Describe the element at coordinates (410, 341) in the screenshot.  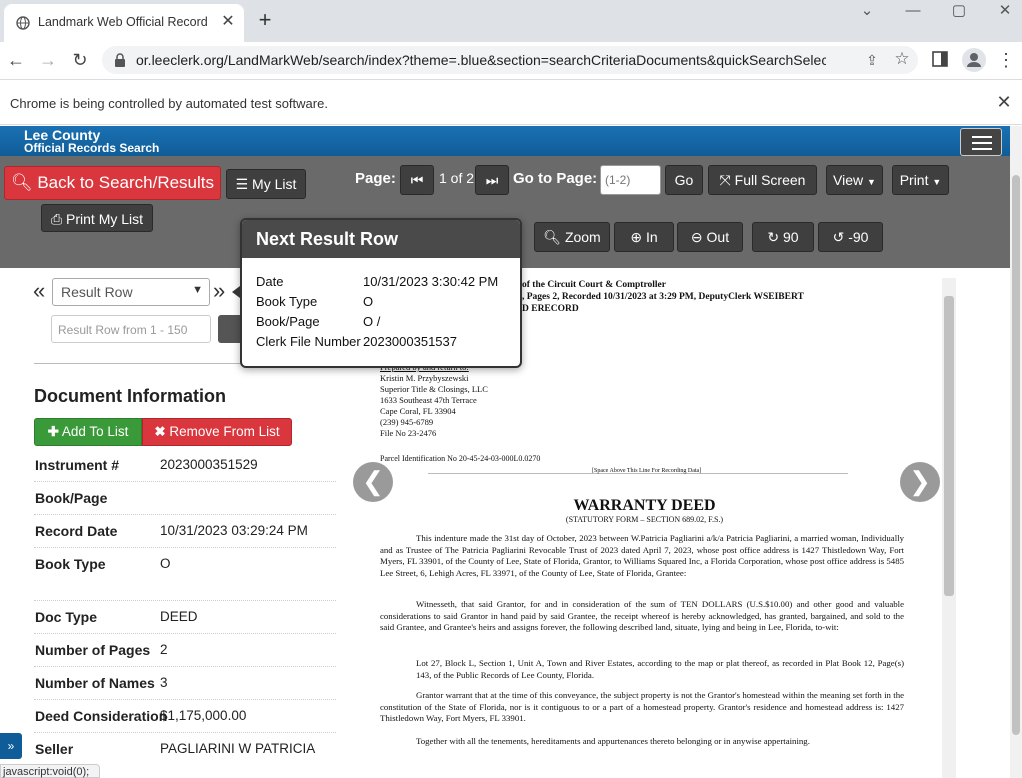
I see `popover-value: 2023000351537` at that location.